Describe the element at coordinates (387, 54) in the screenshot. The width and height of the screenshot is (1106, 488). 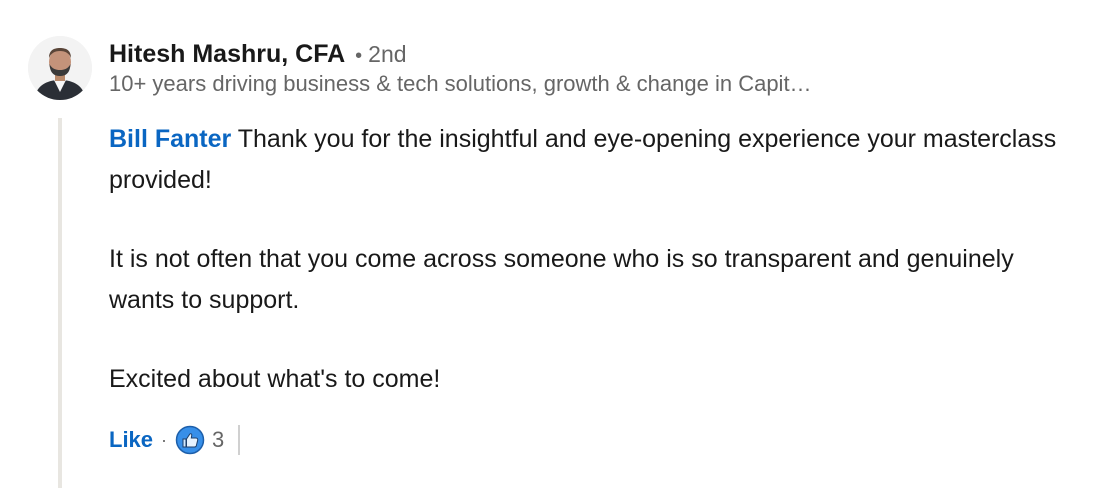
I see `connection-degree: 2nd` at that location.